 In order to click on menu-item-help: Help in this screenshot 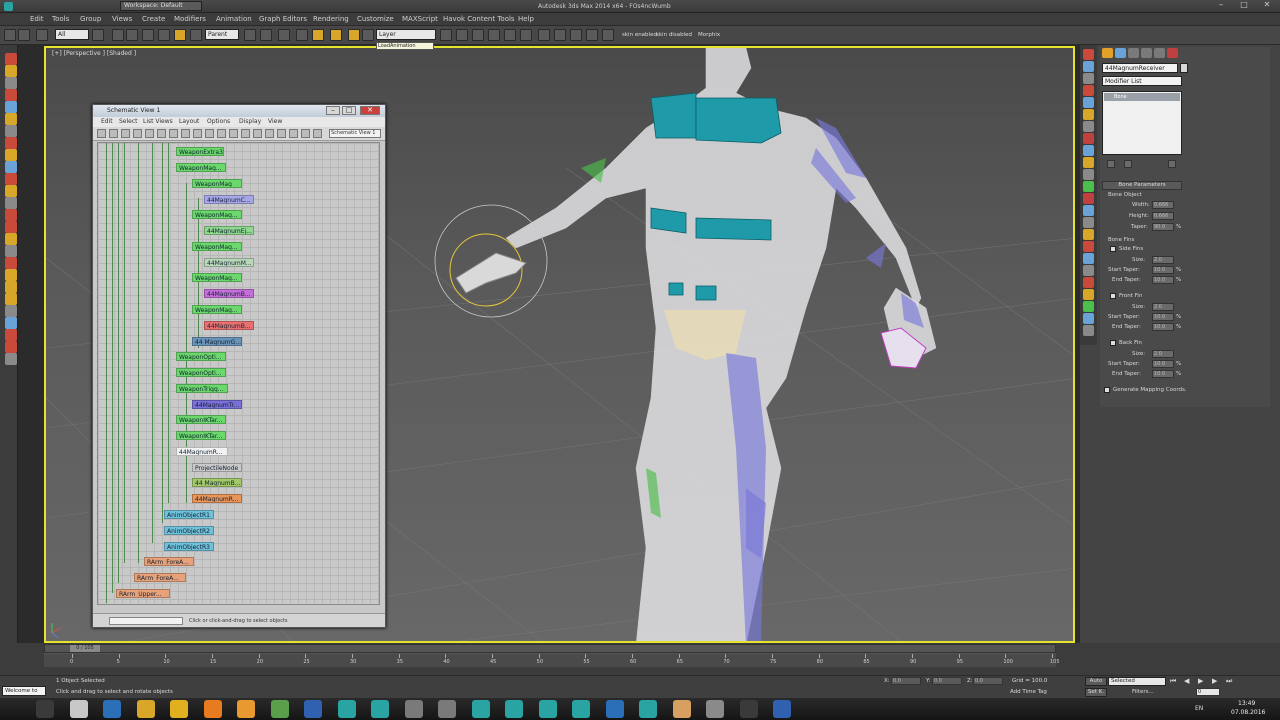, I will do `click(526, 19)`.